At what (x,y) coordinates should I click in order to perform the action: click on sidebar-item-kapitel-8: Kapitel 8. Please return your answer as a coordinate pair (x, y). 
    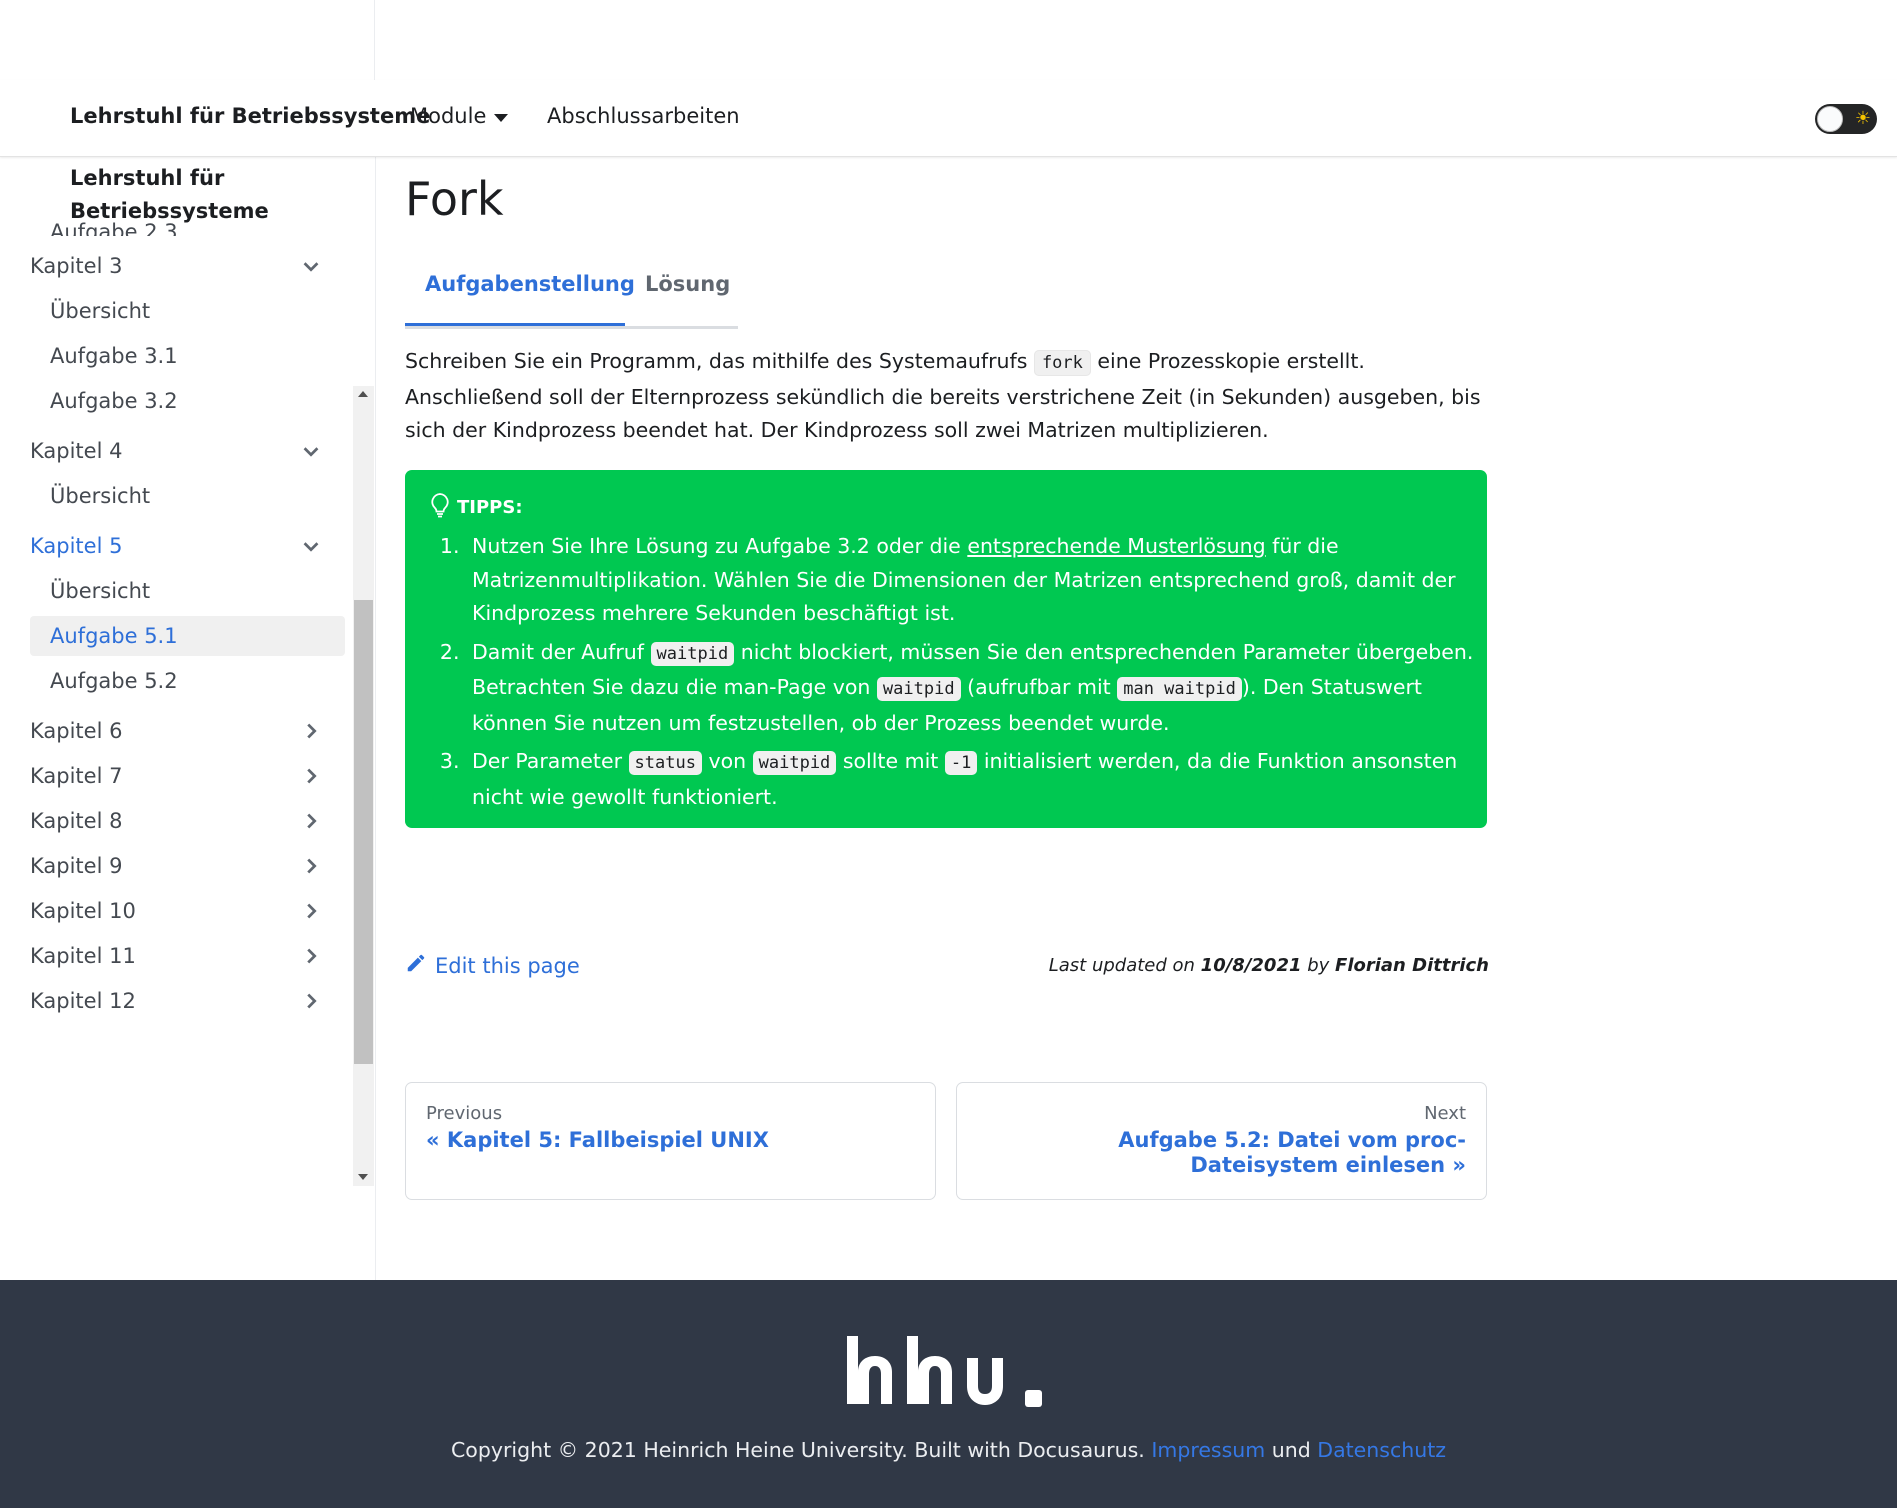
    Looking at the image, I should click on (187, 821).